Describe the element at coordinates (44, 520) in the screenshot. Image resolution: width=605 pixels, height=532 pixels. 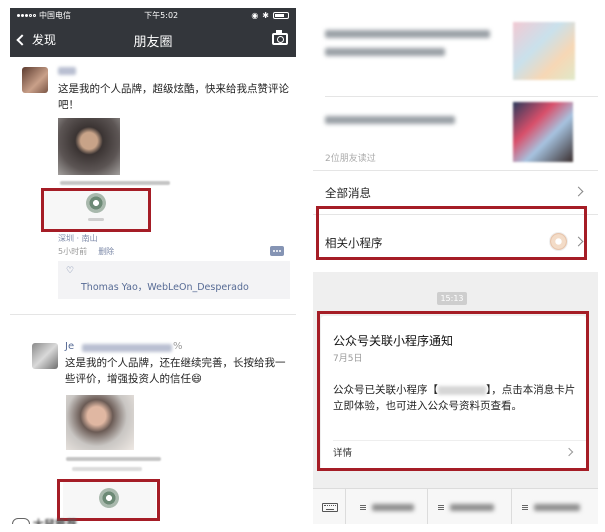
I see `watermark: 大鼠推荐` at that location.